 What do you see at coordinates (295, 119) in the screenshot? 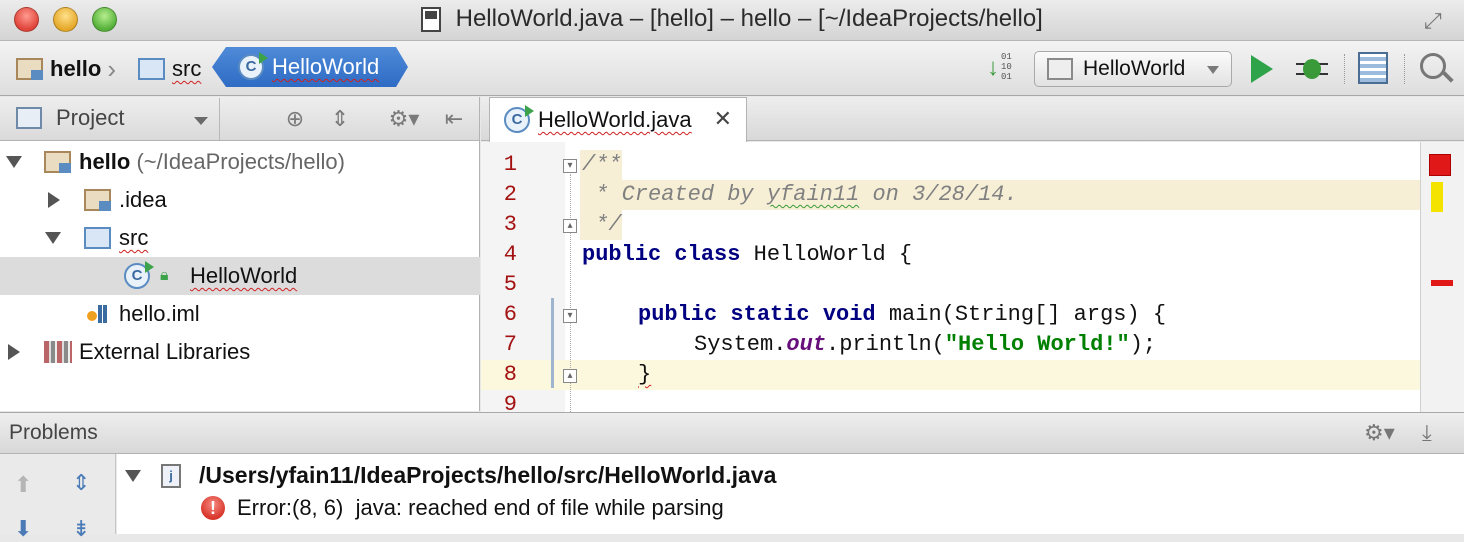
I see `scroll-from-source-icon: ⊕` at bounding box center [295, 119].